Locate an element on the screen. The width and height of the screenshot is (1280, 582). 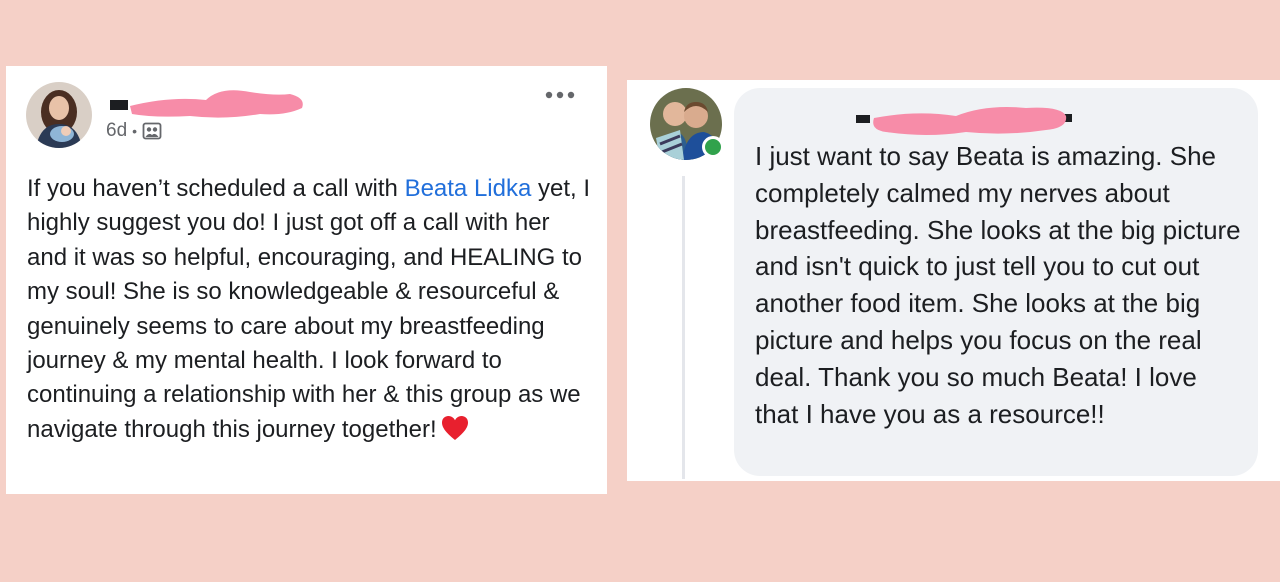
post-text-before-mention: If you haven’t scheduled a call with is located at coordinates (216, 188).